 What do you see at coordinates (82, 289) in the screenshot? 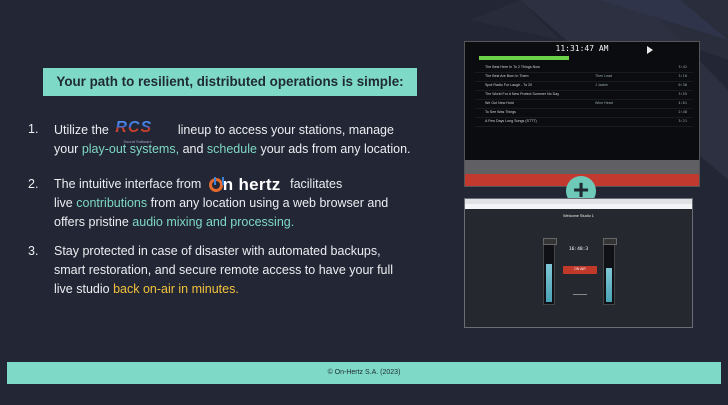
I see `item-text: live studio` at bounding box center [82, 289].